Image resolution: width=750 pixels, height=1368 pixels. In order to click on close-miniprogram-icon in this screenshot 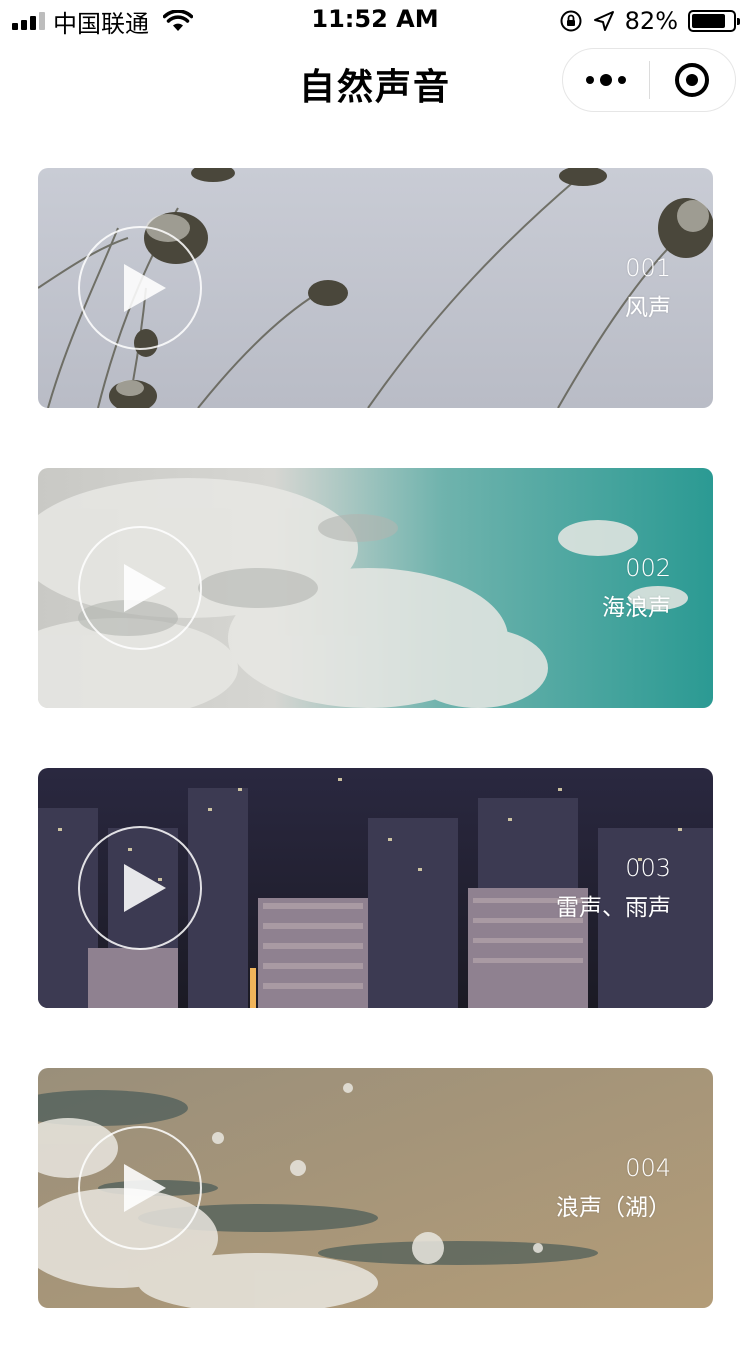, I will do `click(692, 80)`.